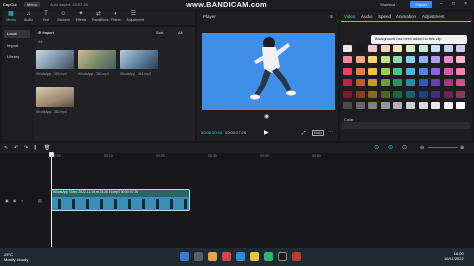  Describe the element at coordinates (180, 32) in the screenshot. I see `filter-all-button: All` at that location.